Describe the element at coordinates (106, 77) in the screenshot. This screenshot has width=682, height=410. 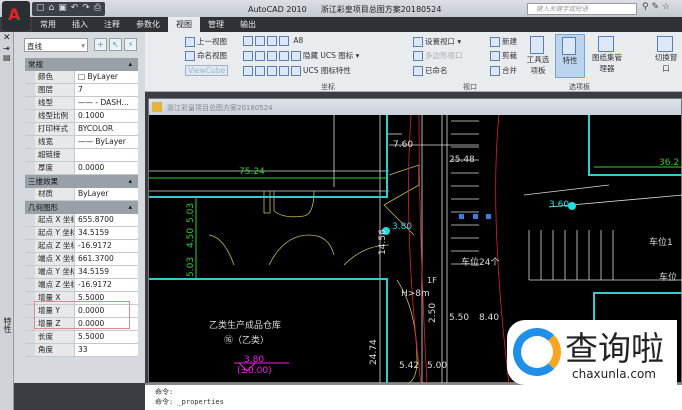
I see `property-value: □ ByLayer` at that location.